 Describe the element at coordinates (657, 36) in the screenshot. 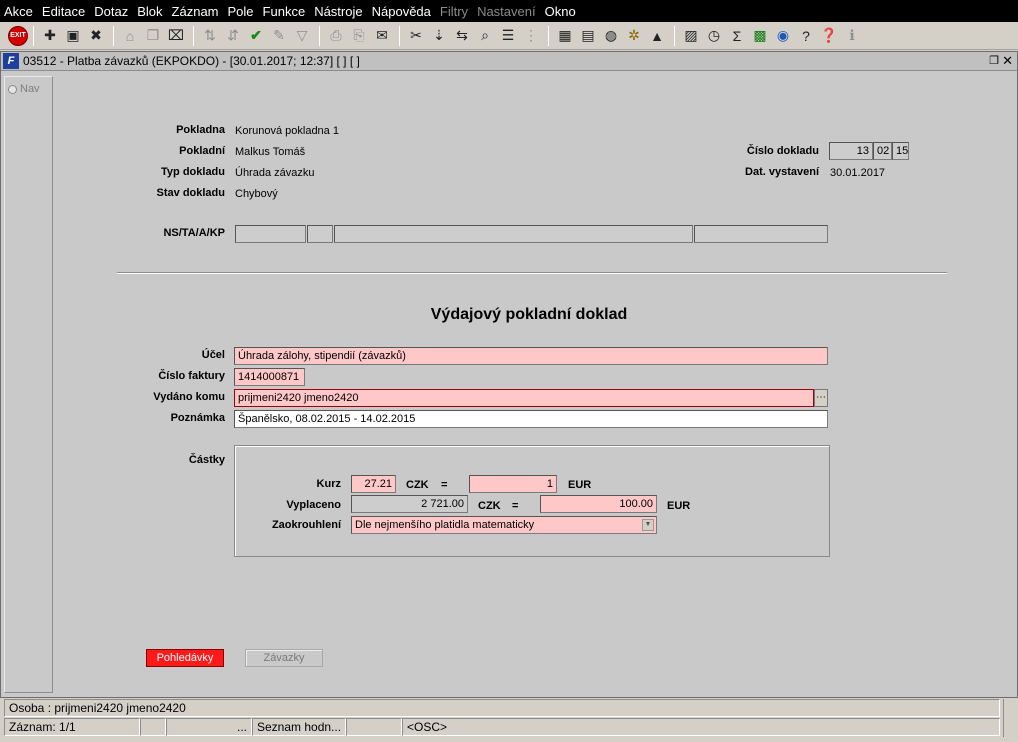

I see `mountain-icon: ▲` at that location.